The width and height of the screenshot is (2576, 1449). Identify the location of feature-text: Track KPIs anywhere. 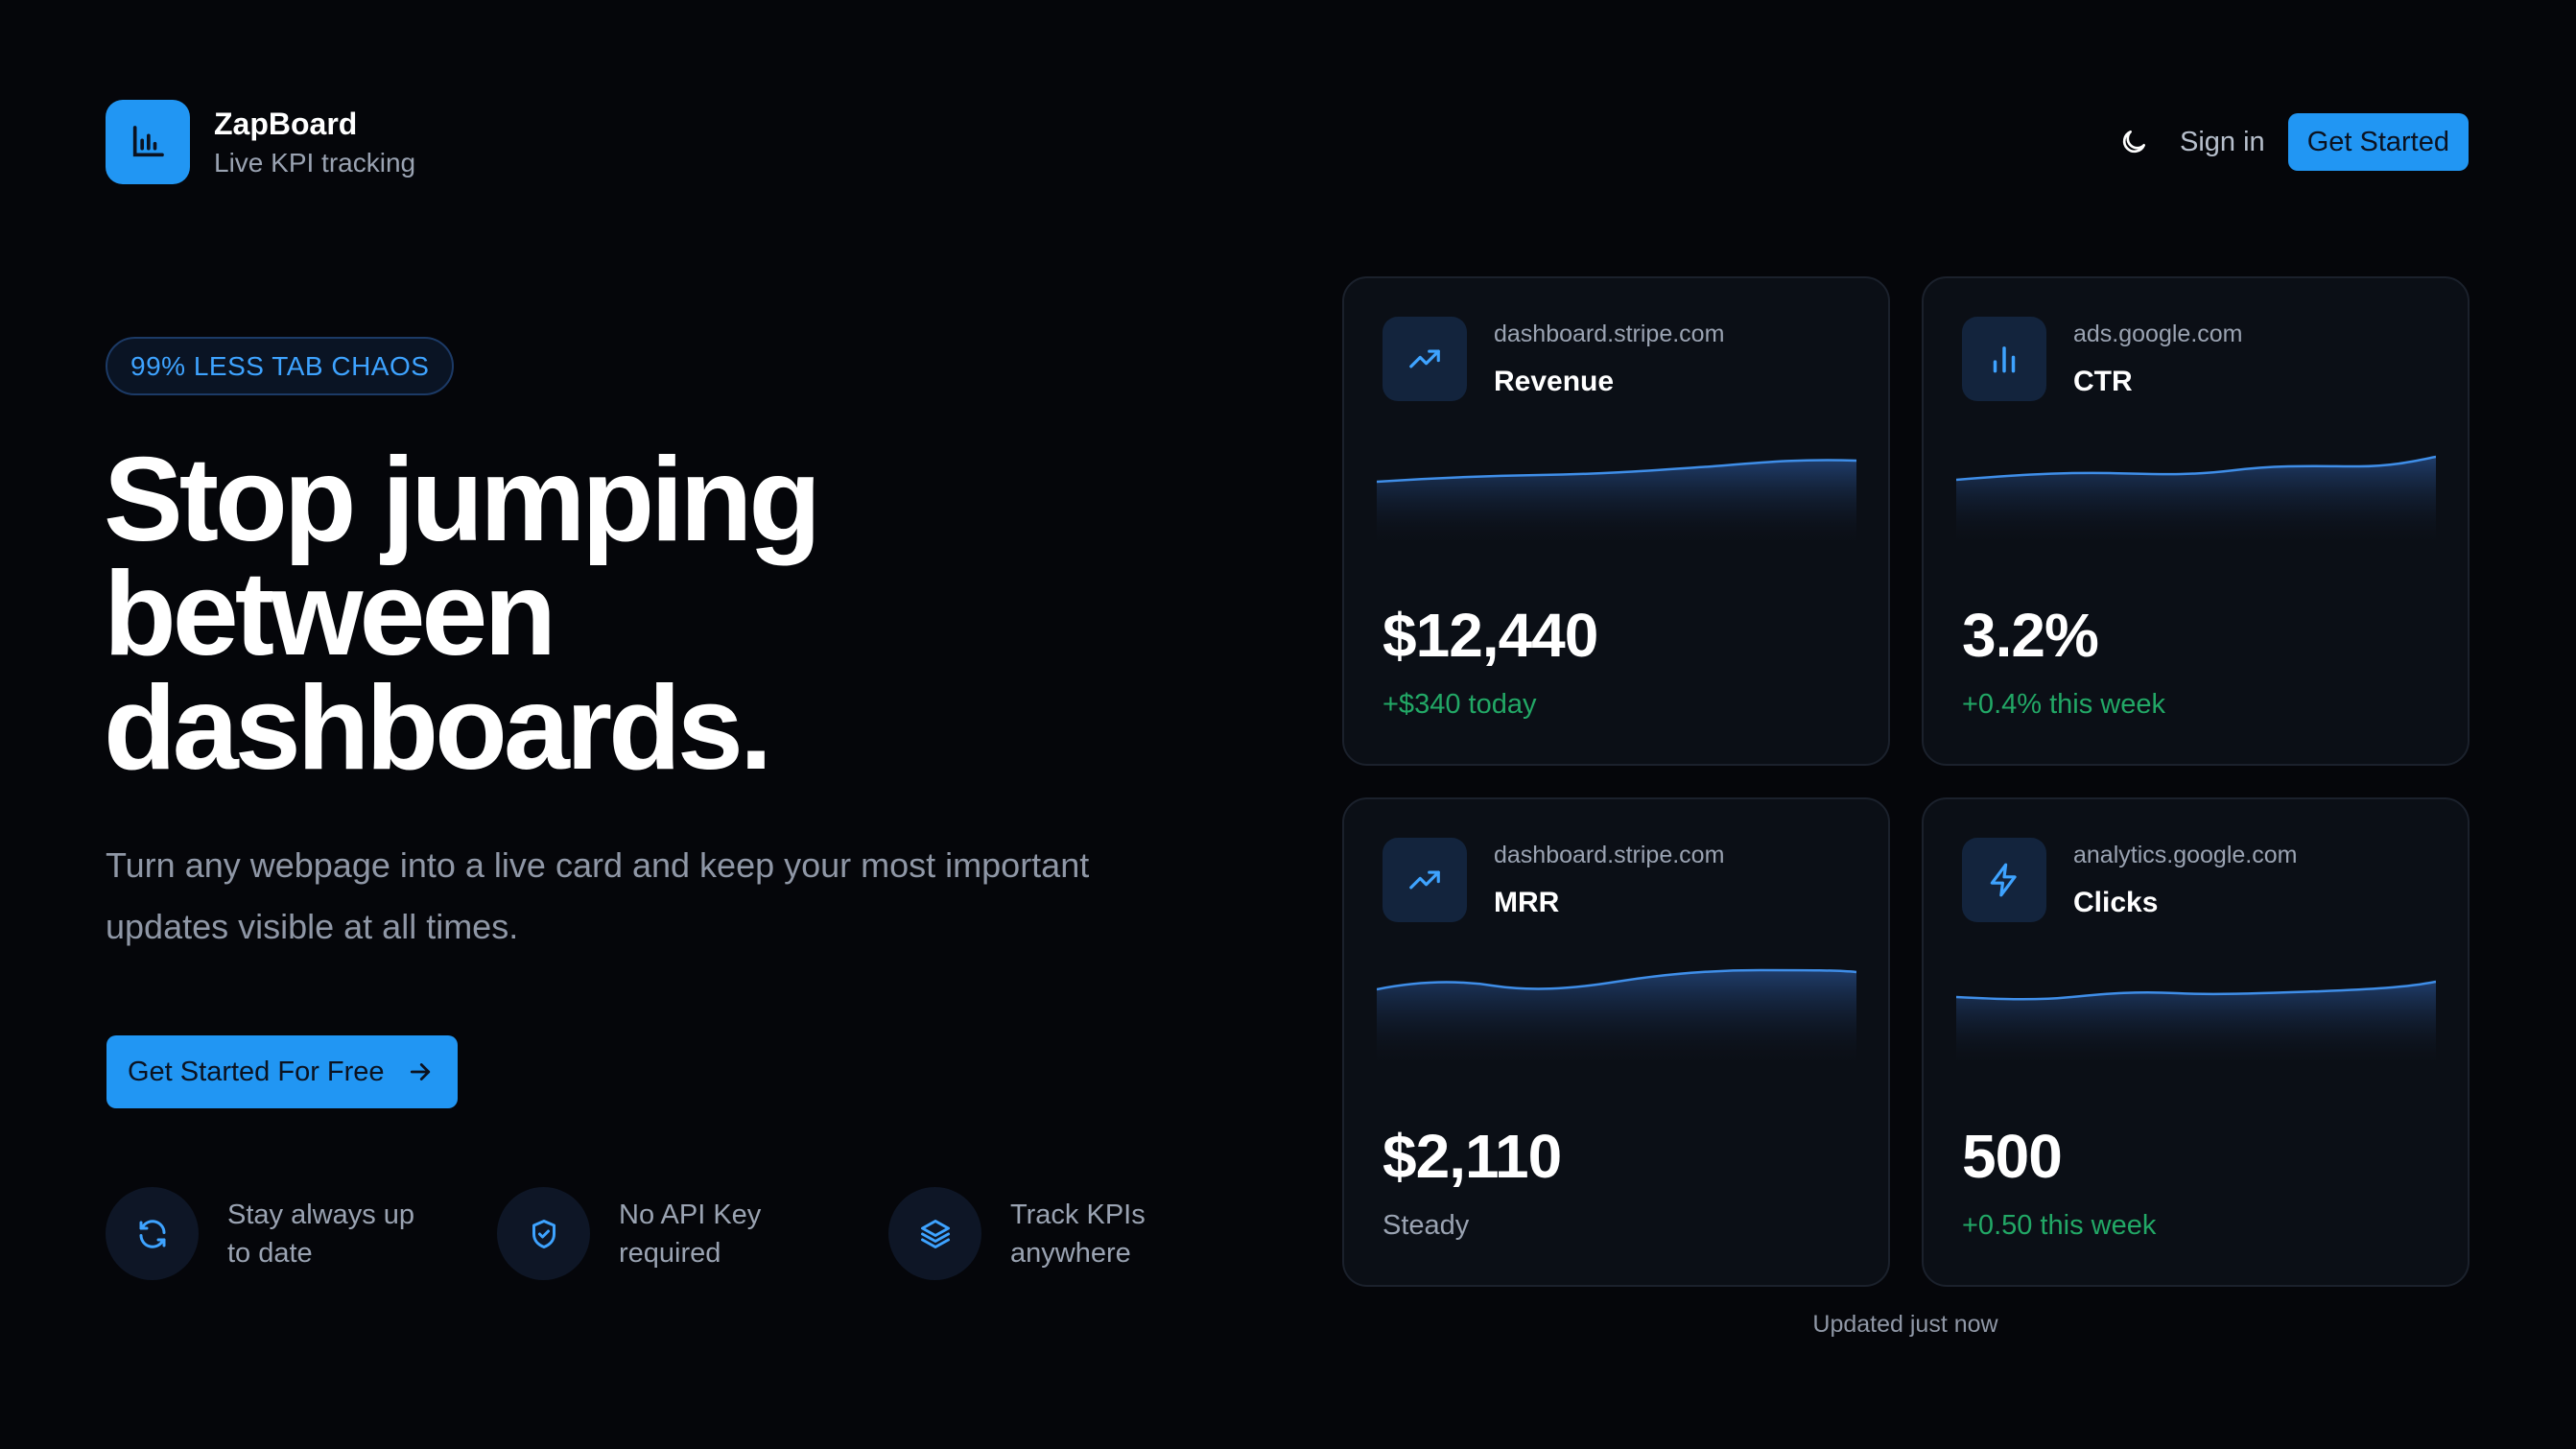
(1078, 1234).